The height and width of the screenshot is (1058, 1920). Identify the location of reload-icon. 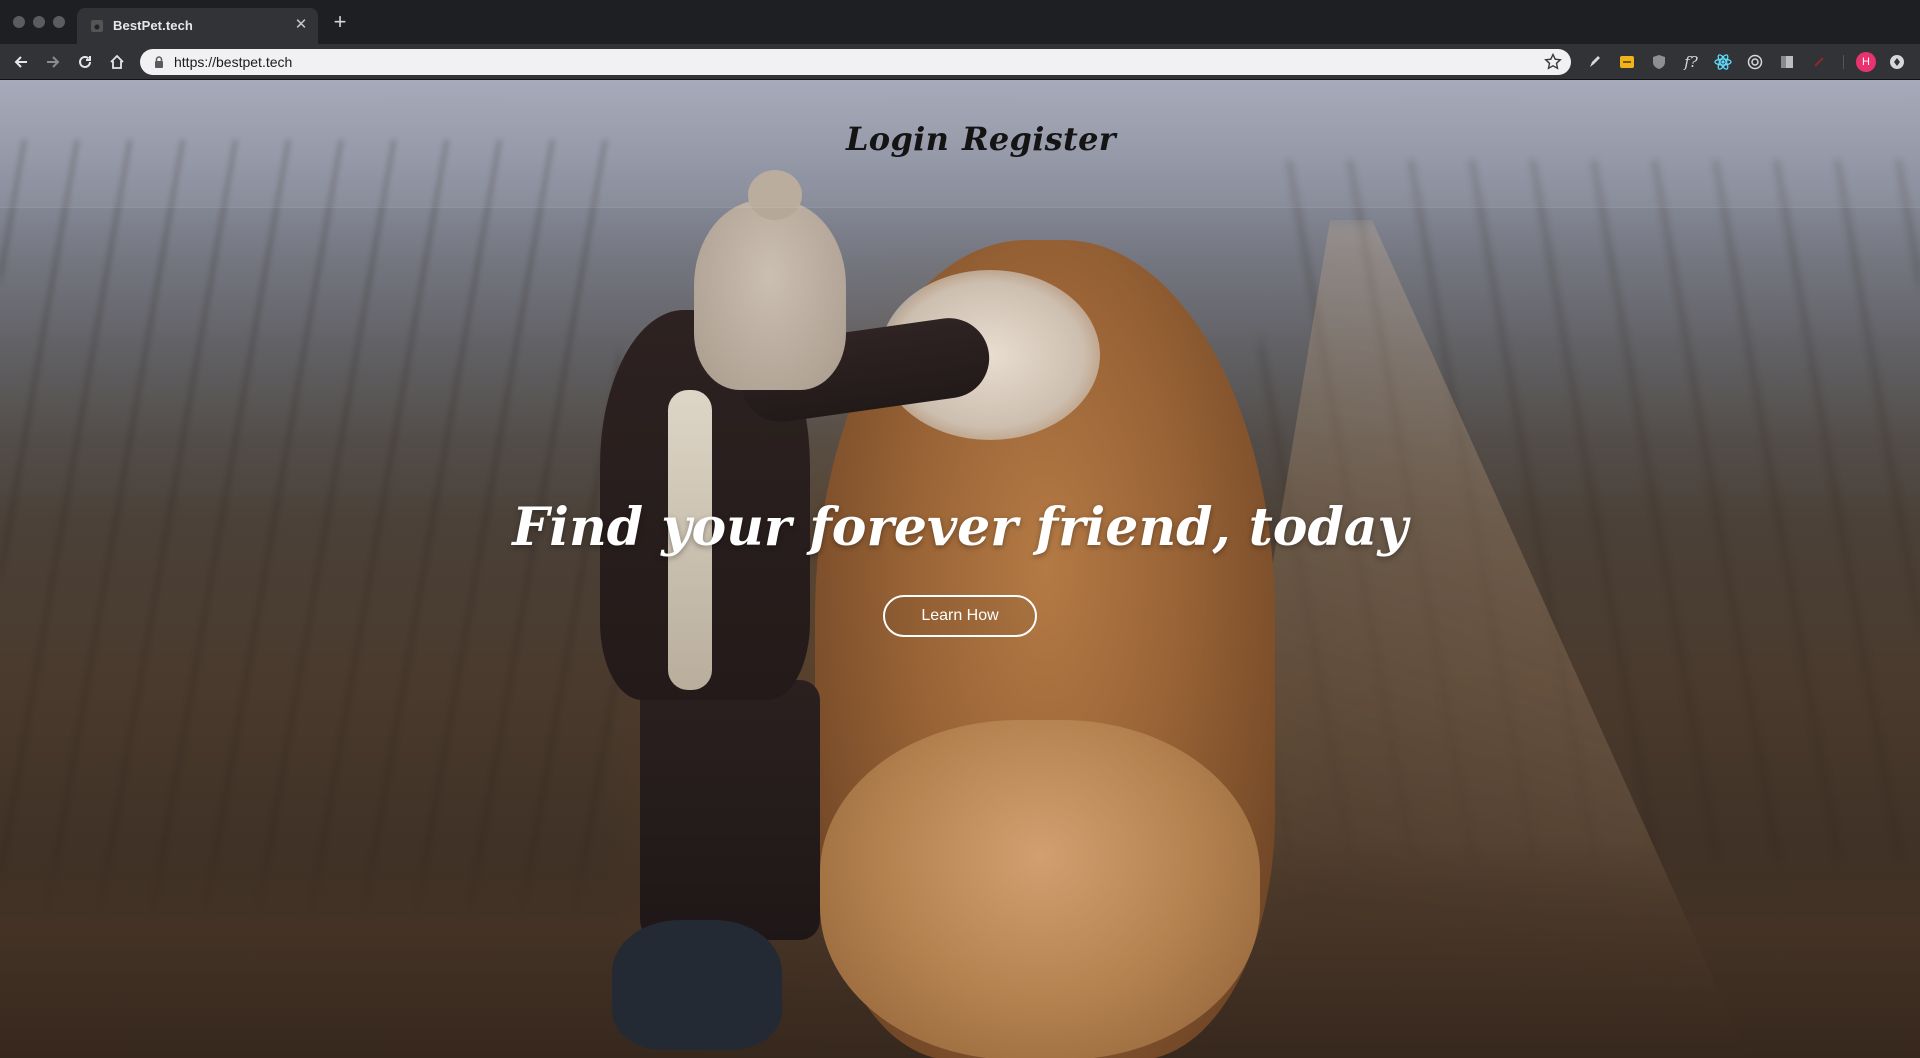
(85, 61).